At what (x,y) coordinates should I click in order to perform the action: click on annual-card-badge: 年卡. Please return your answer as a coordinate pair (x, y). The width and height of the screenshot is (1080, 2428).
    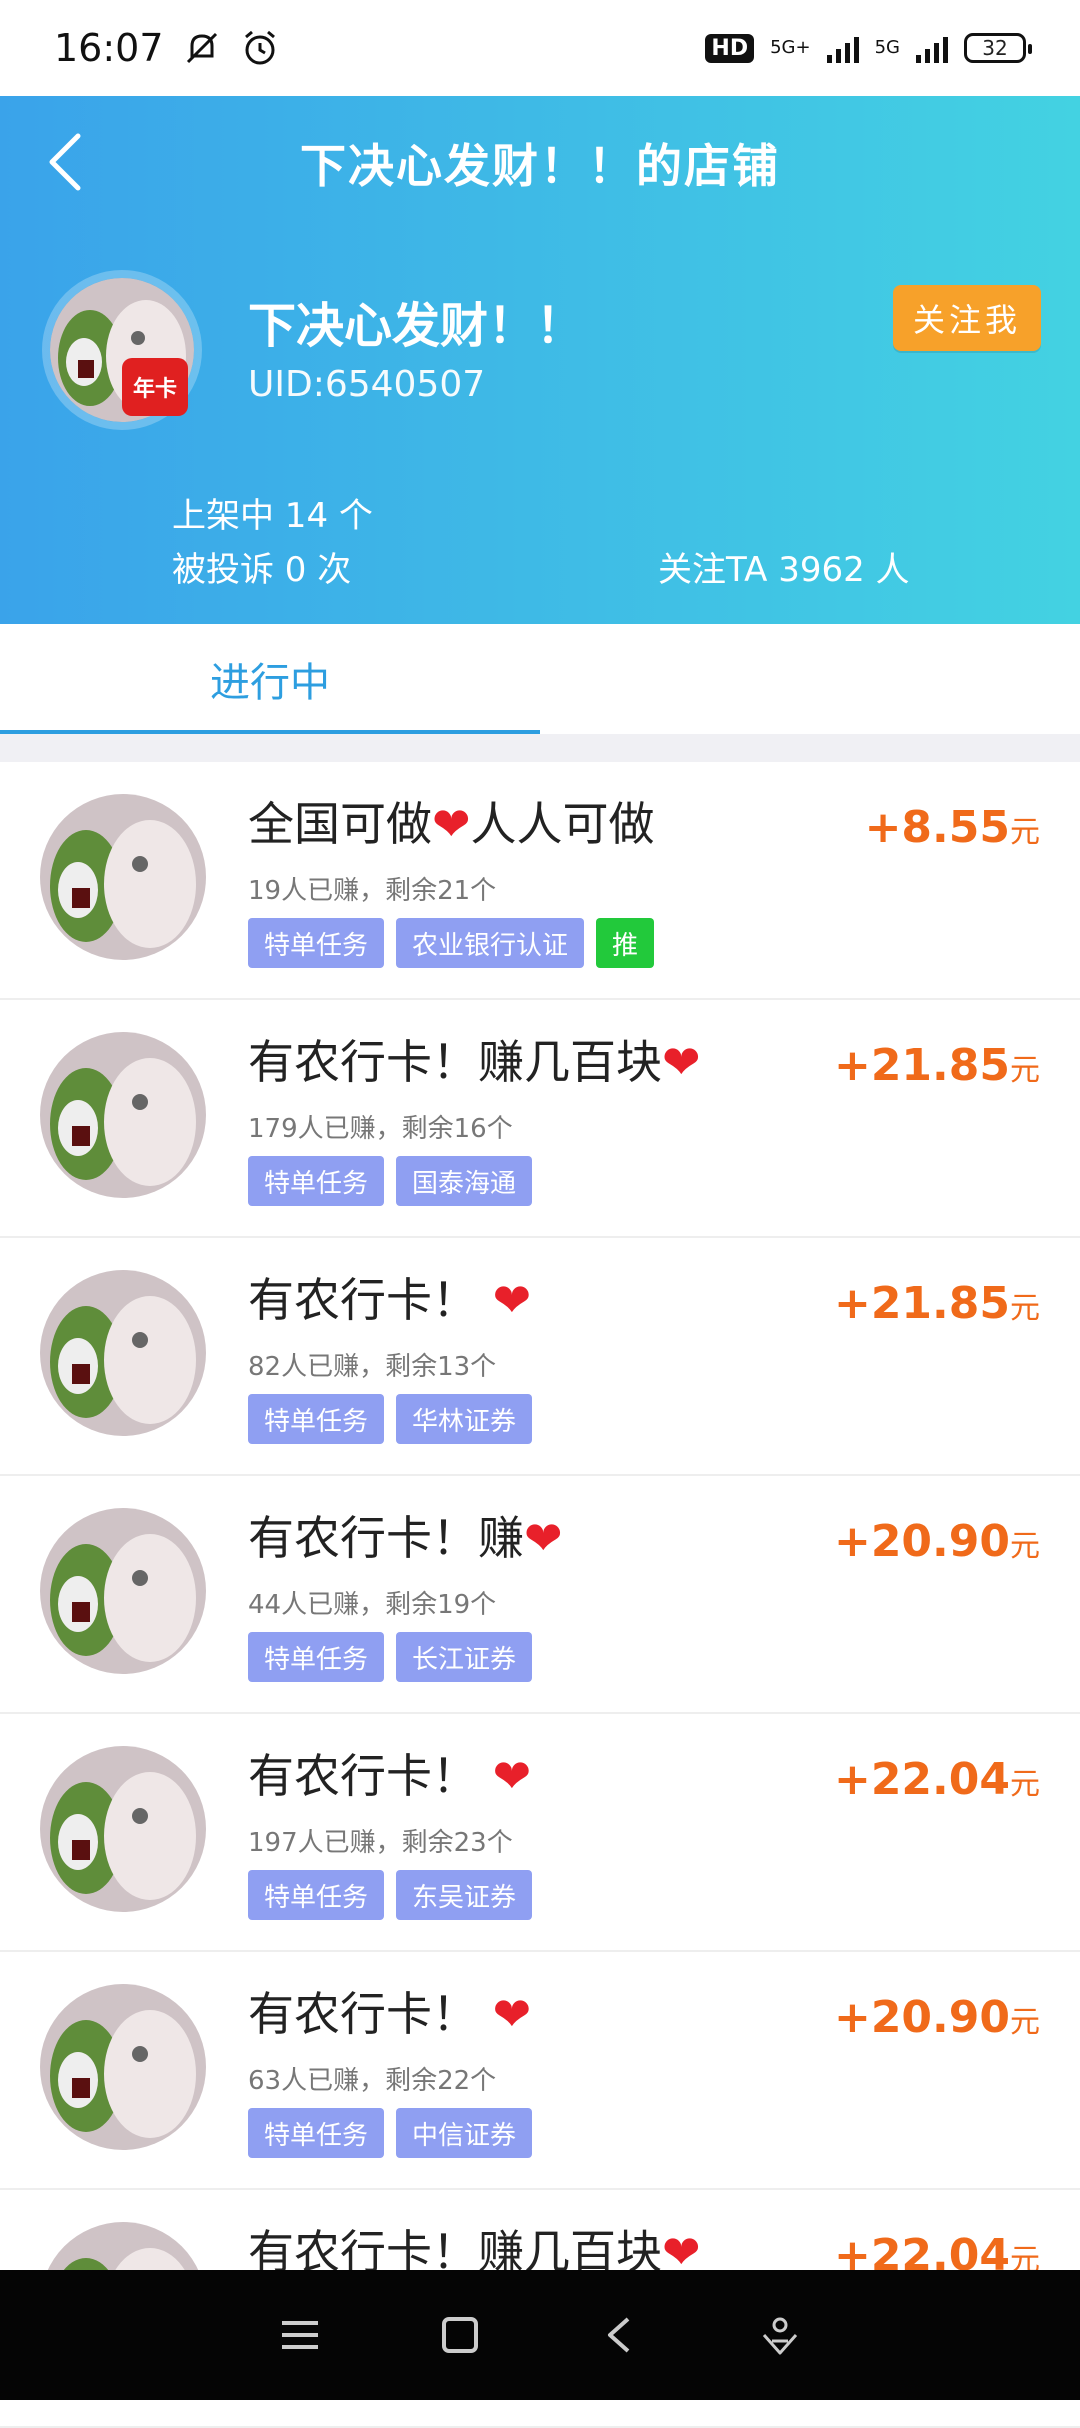
    Looking at the image, I should click on (155, 387).